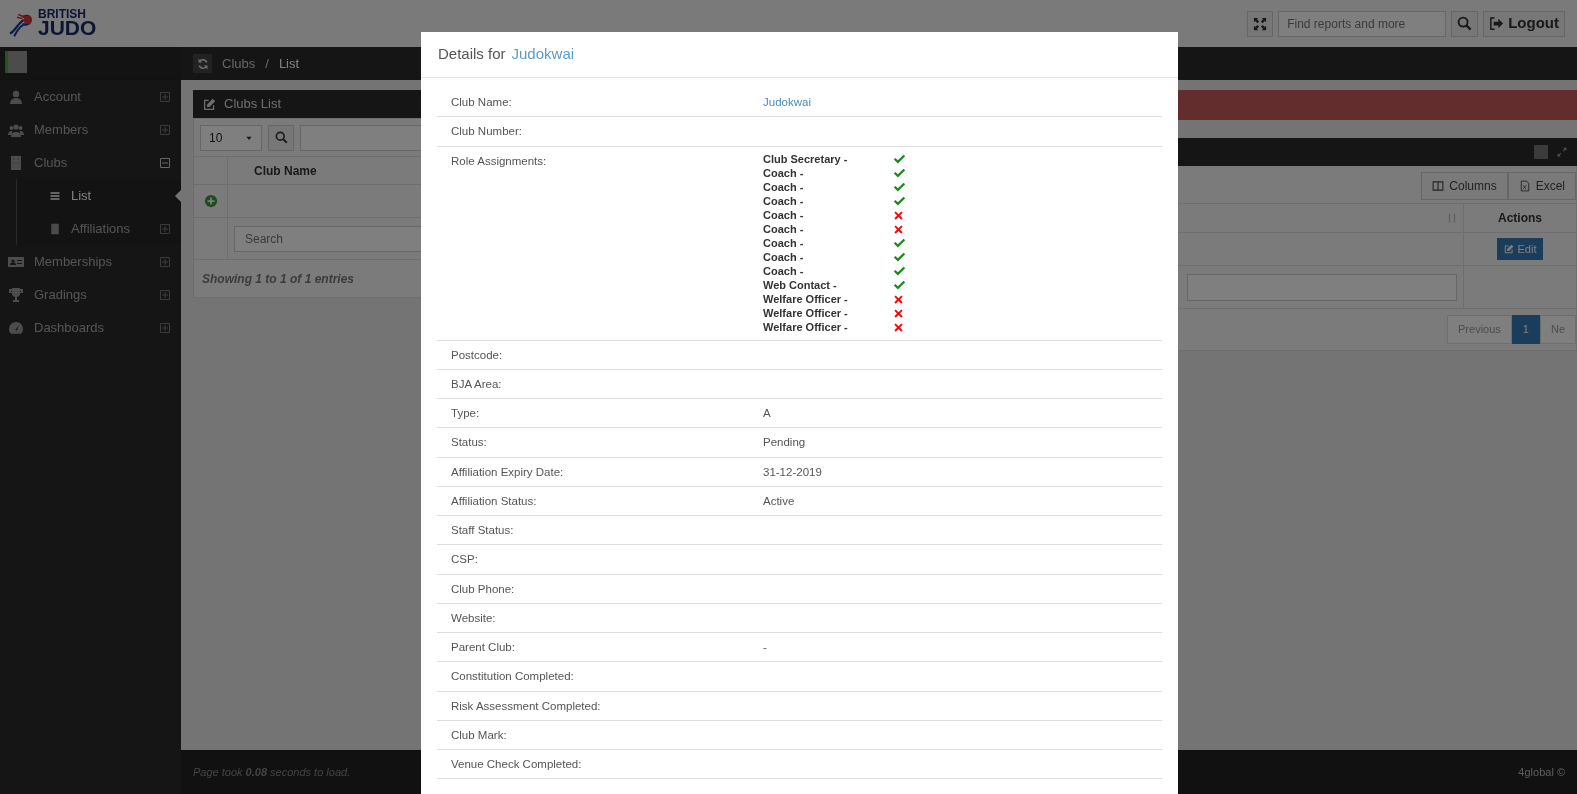  I want to click on field-value: Active, so click(779, 500).